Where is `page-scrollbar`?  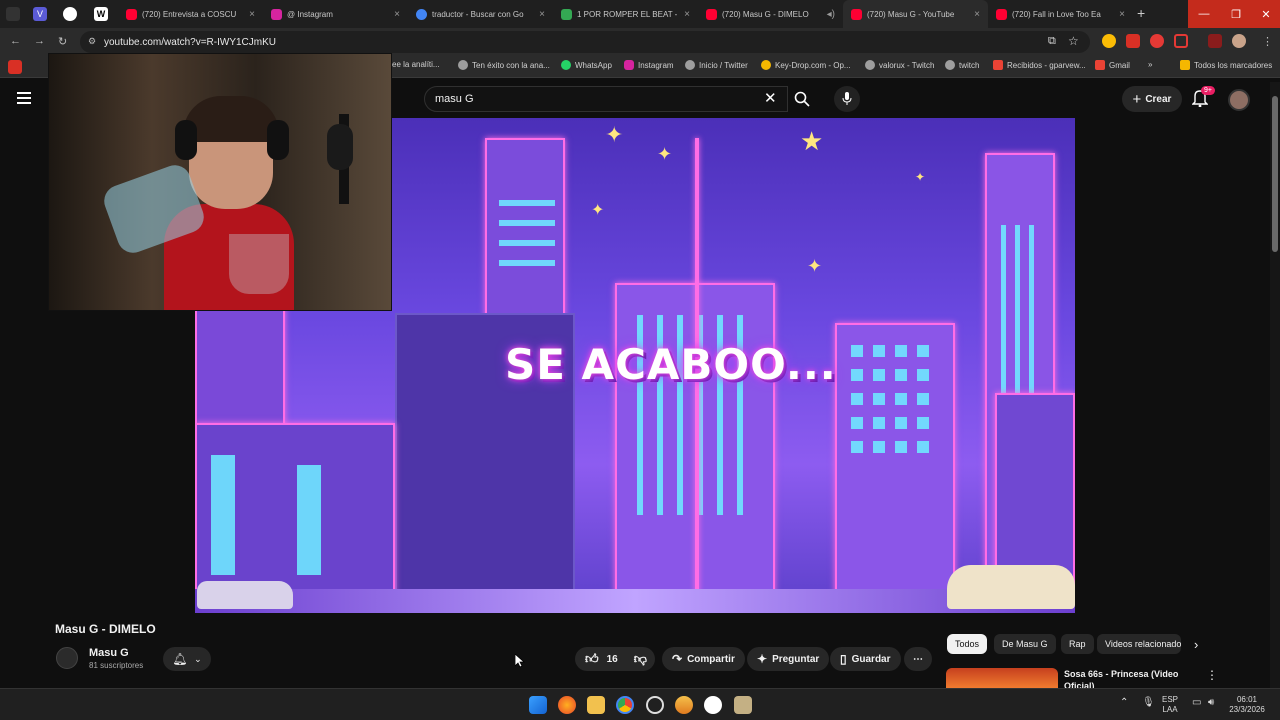 page-scrollbar is located at coordinates (1275, 385).